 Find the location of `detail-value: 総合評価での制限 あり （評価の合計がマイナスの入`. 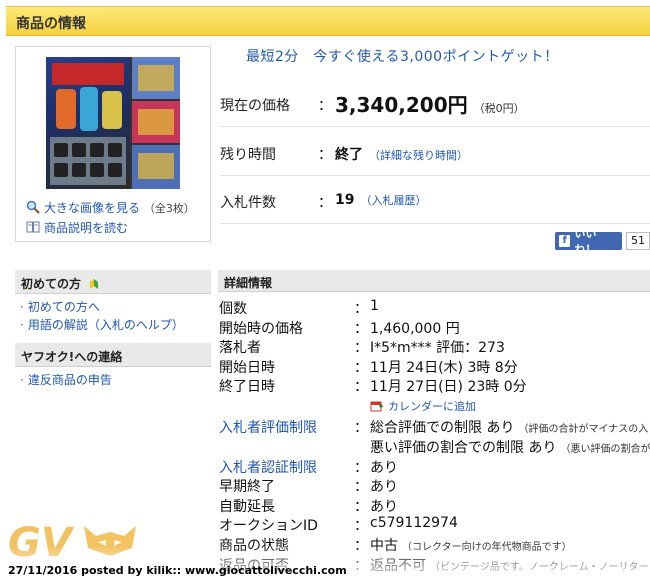

detail-value: 総合評価での制限 あり （評価の合計がマイナスの入 is located at coordinates (509, 427).